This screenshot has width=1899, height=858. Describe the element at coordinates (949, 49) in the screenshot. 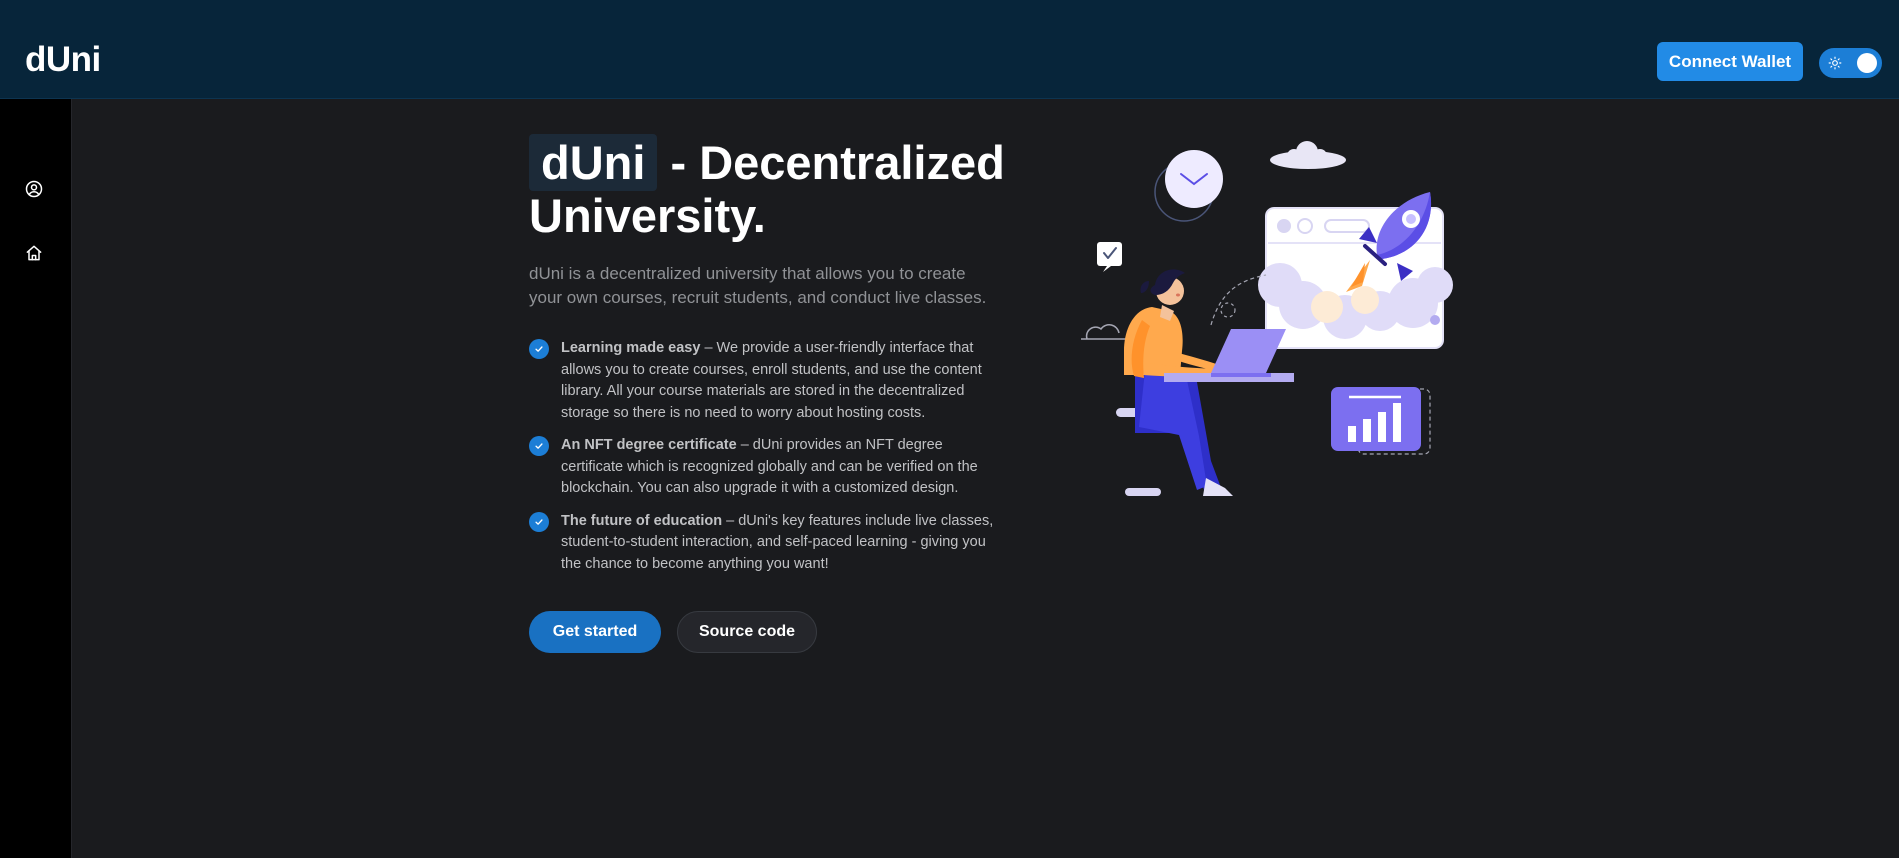

I see `app-header: dUni Connect Wallet` at that location.